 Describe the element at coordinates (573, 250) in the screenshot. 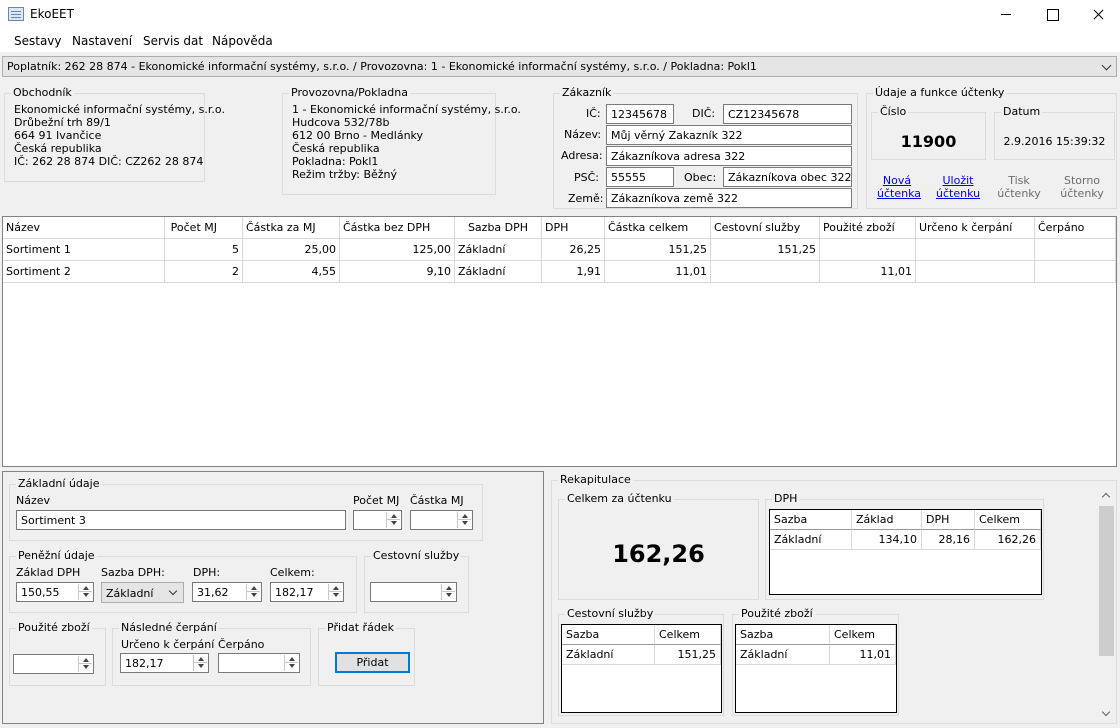

I see `grid-cell: 26,25` at that location.